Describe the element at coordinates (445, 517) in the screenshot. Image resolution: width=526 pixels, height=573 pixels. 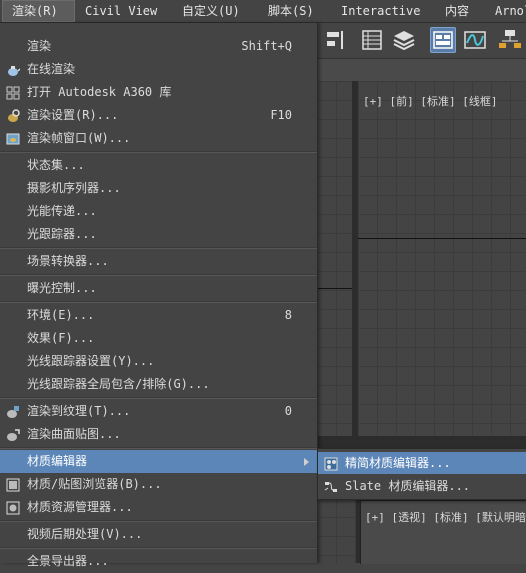
I see `viewport-perspective-label: [+] [透视] [标准] [默认明暗处理` at that location.